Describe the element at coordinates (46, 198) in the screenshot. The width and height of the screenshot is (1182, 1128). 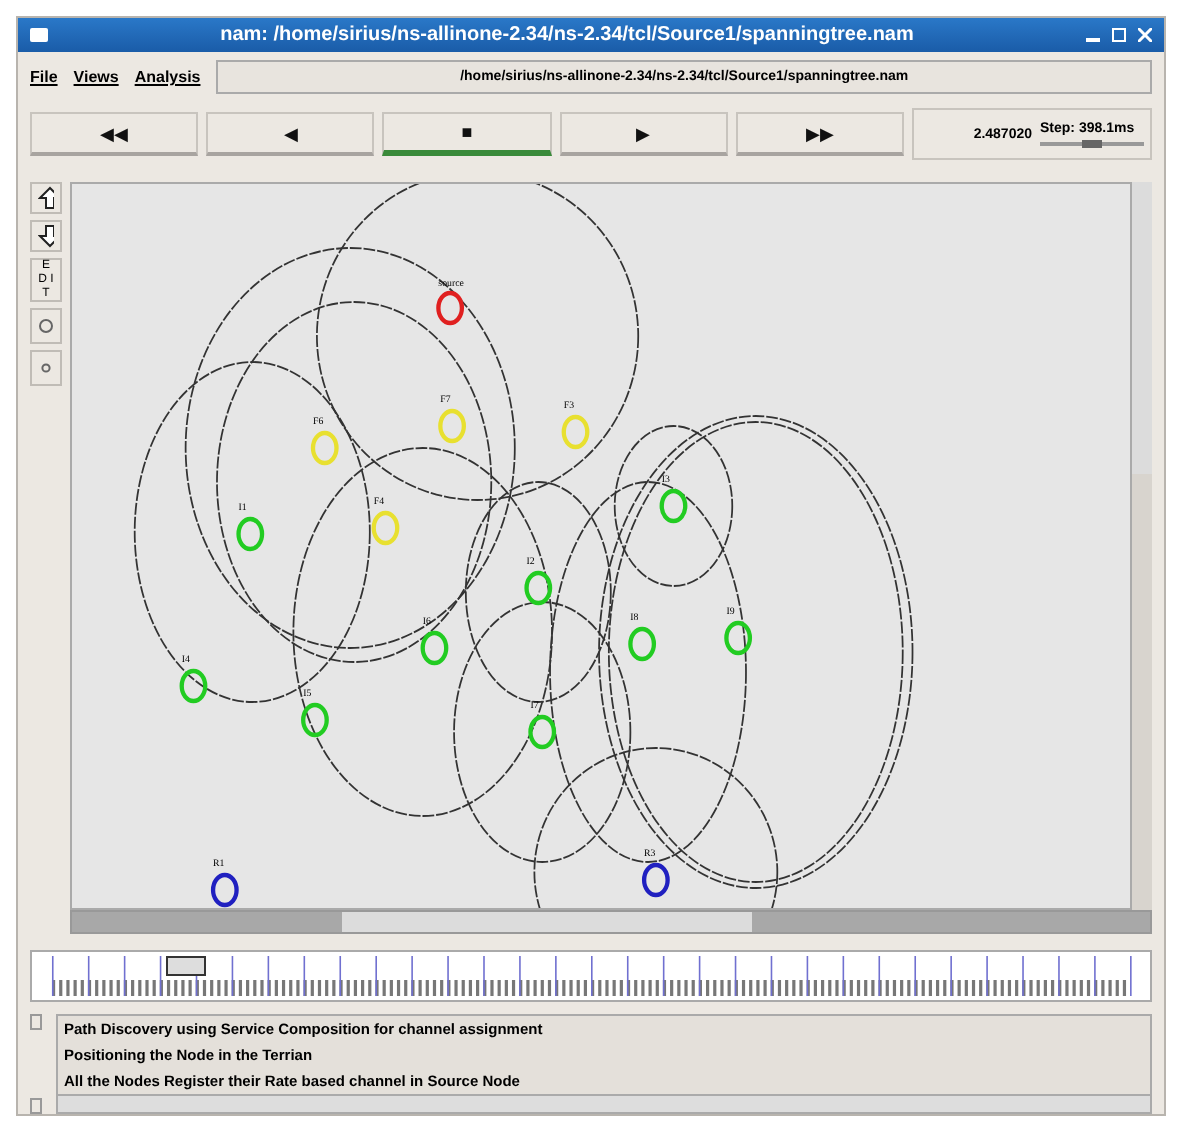
I see `zoom-in-button` at that location.